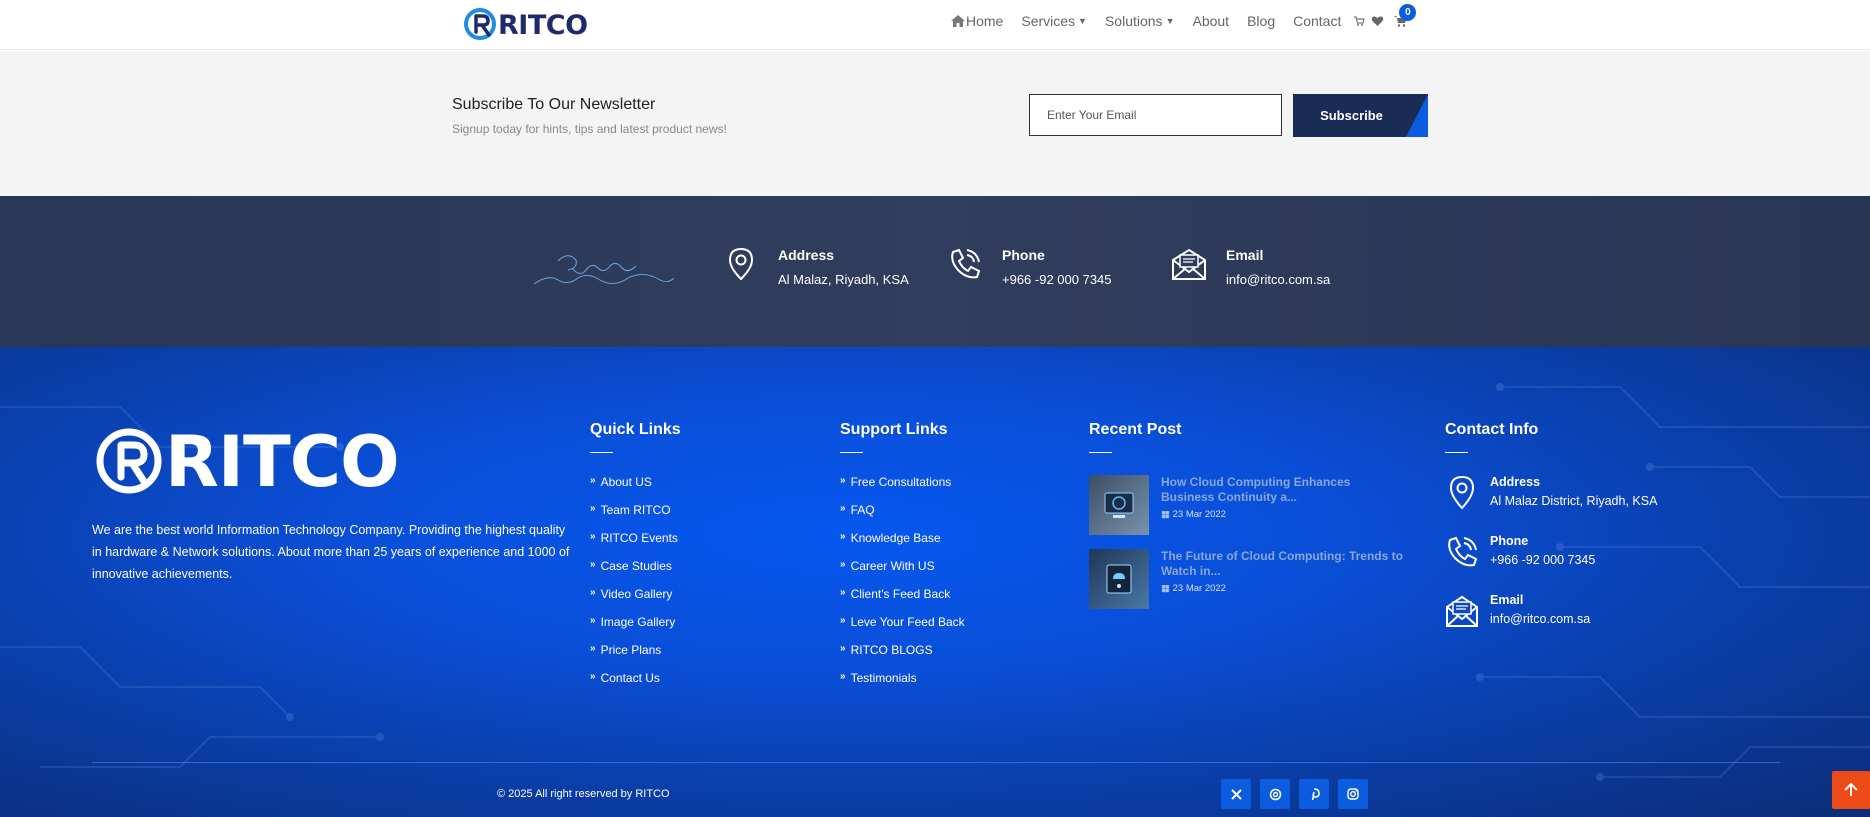 The width and height of the screenshot is (1870, 817). What do you see at coordinates (1275, 794) in the screenshot?
I see `threads-icon` at bounding box center [1275, 794].